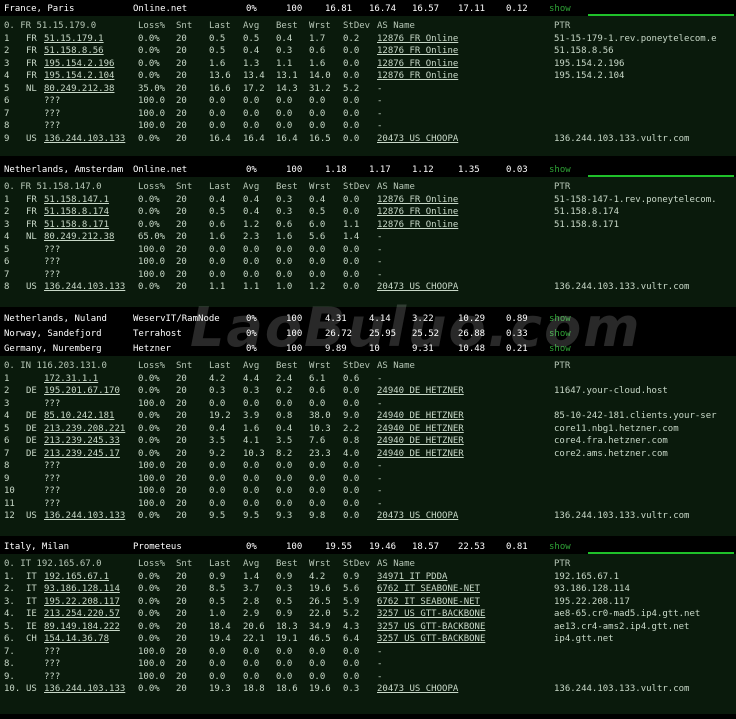 The image size is (736, 719). What do you see at coordinates (82, 441) in the screenshot?
I see `hop-ip: 213.239.245.33` at bounding box center [82, 441].